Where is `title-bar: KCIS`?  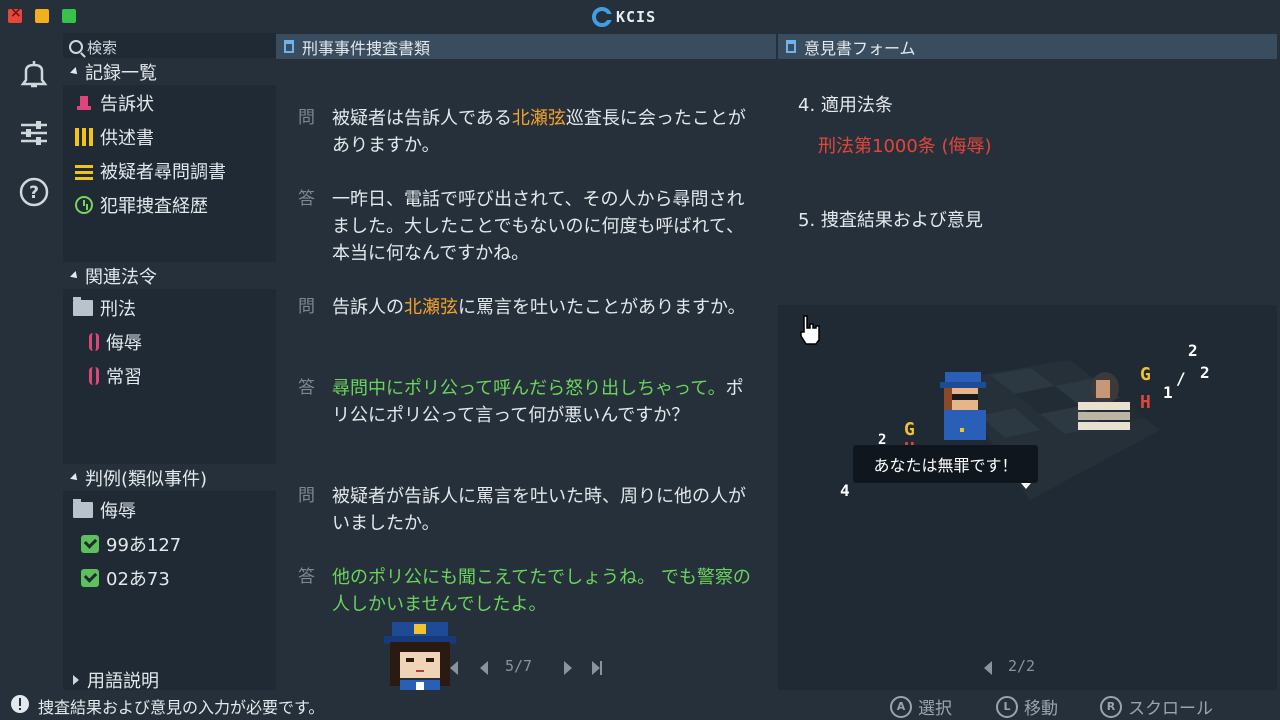
title-bar: KCIS is located at coordinates (640, 16).